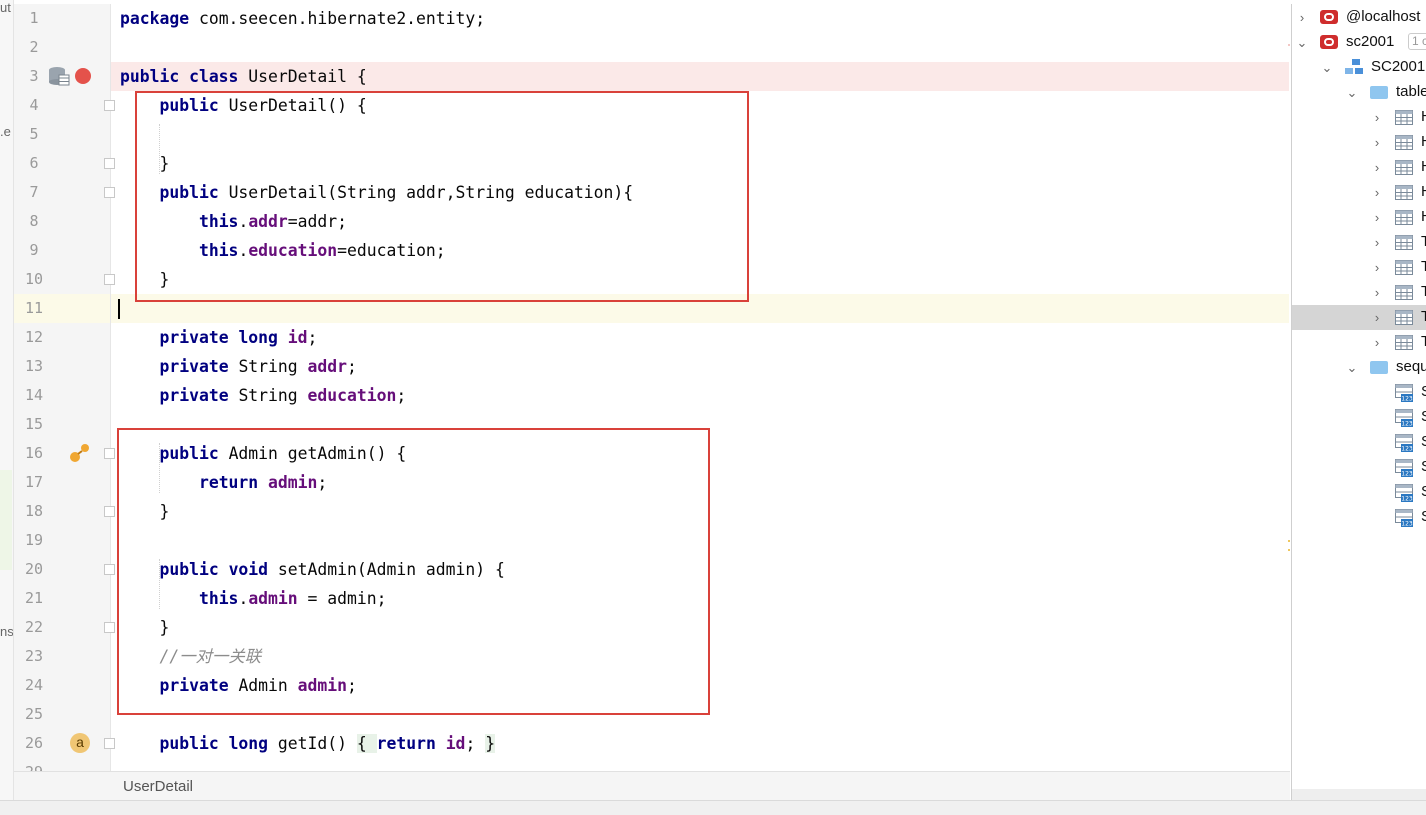 Image resolution: width=1426 pixels, height=815 pixels. What do you see at coordinates (308, 743) in the screenshot?
I see `code-line: public long getId() { return id; }` at bounding box center [308, 743].